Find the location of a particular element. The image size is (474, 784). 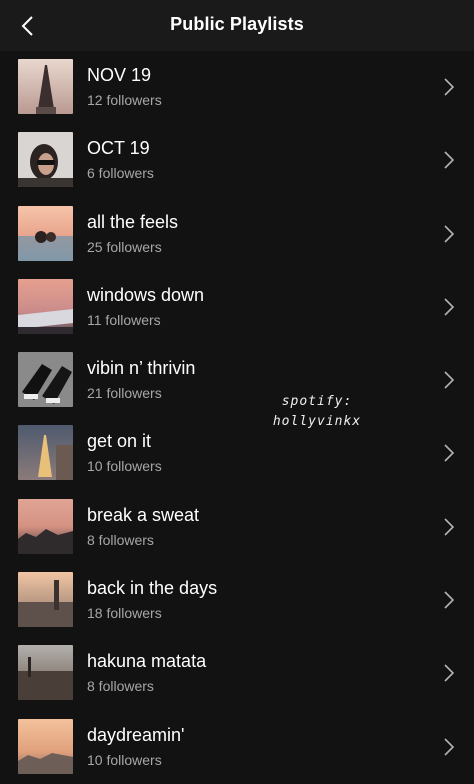

playlist-title: back in the days is located at coordinates (152, 588).